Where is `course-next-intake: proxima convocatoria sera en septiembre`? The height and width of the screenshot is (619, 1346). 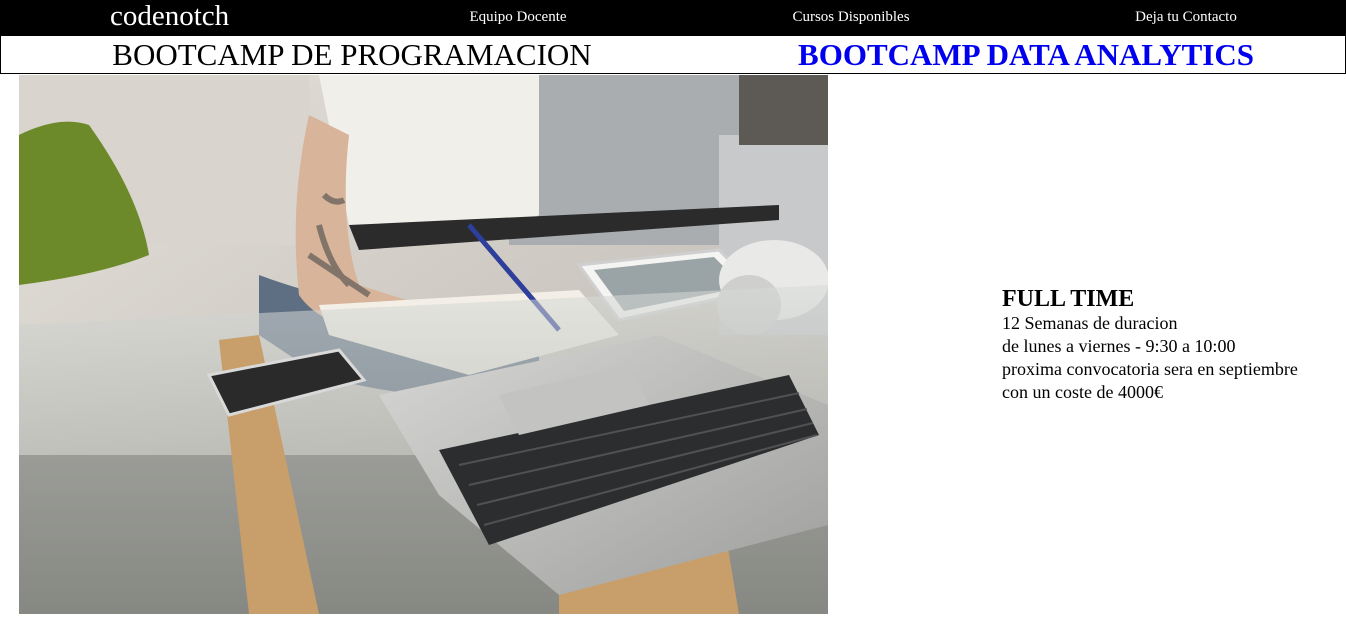 course-next-intake: proxima convocatoria sera en septiembre is located at coordinates (1150, 369).